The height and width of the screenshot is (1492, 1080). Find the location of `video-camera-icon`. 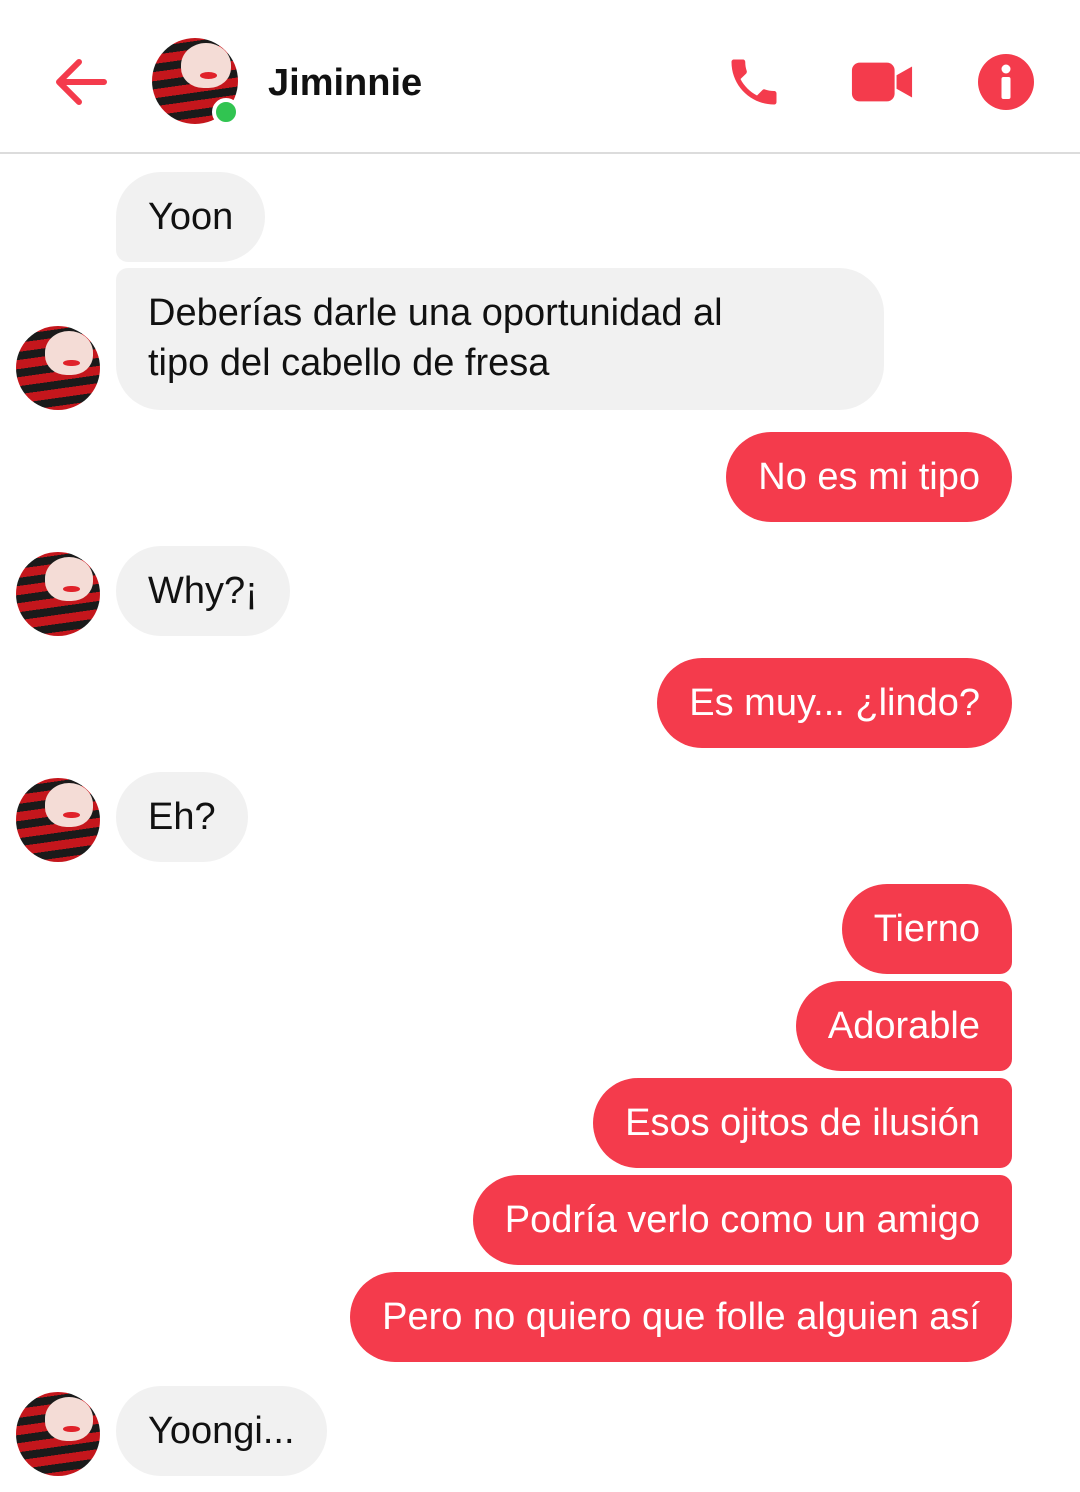

video-camera-icon is located at coordinates (882, 82).